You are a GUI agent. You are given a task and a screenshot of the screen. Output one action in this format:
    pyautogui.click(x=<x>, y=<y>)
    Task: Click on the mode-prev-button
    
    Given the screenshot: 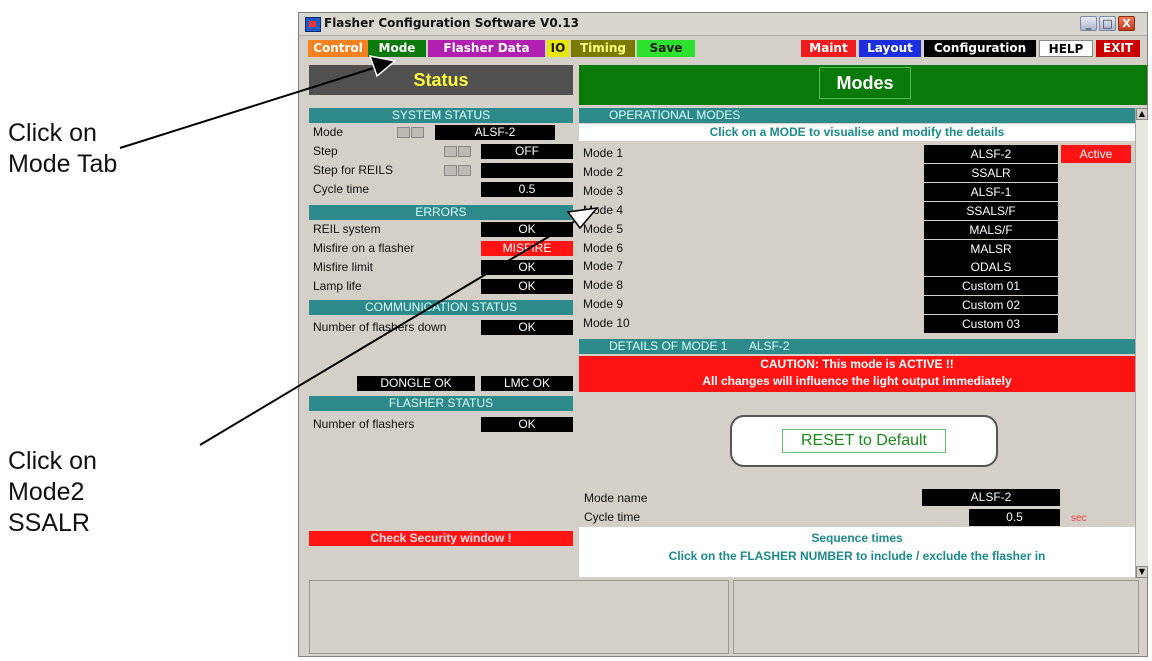 What is the action you would take?
    pyautogui.click(x=403, y=132)
    